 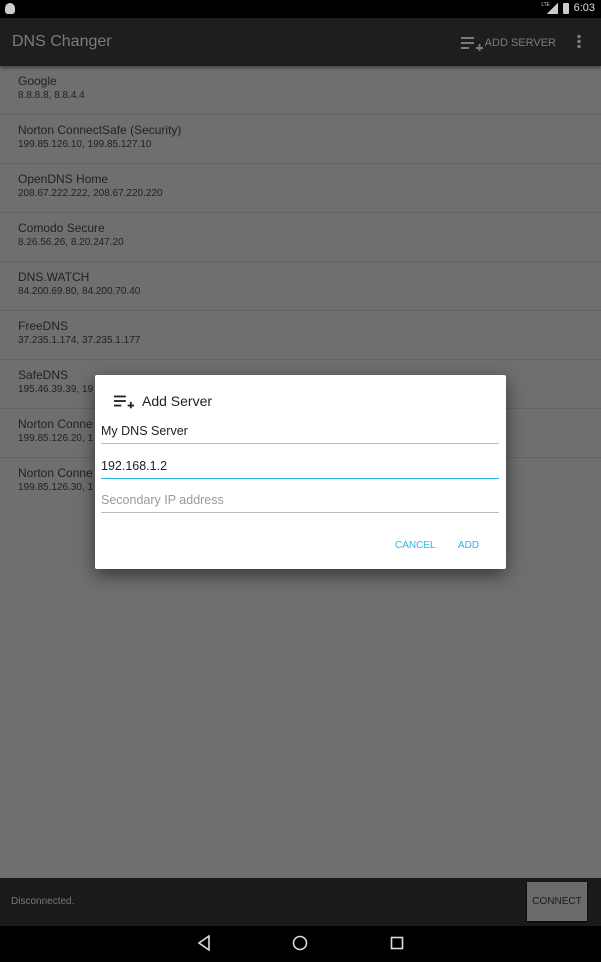 I want to click on server-ips: 8.26.56.26, 8.20.247.20, so click(x=71, y=242).